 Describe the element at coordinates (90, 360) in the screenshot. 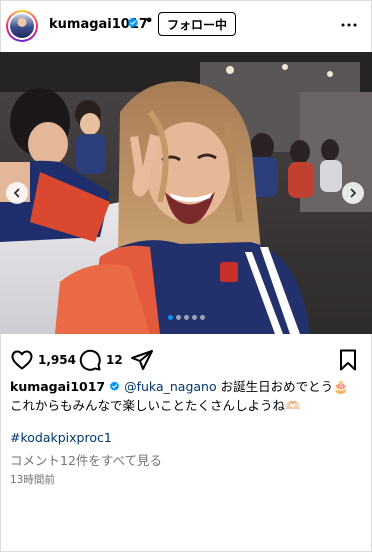

I see `comment-icon` at that location.